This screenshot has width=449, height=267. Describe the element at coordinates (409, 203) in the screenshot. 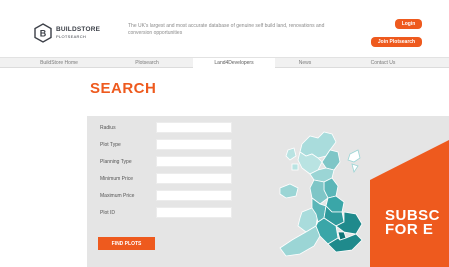

I see `subscribe-banner` at that location.